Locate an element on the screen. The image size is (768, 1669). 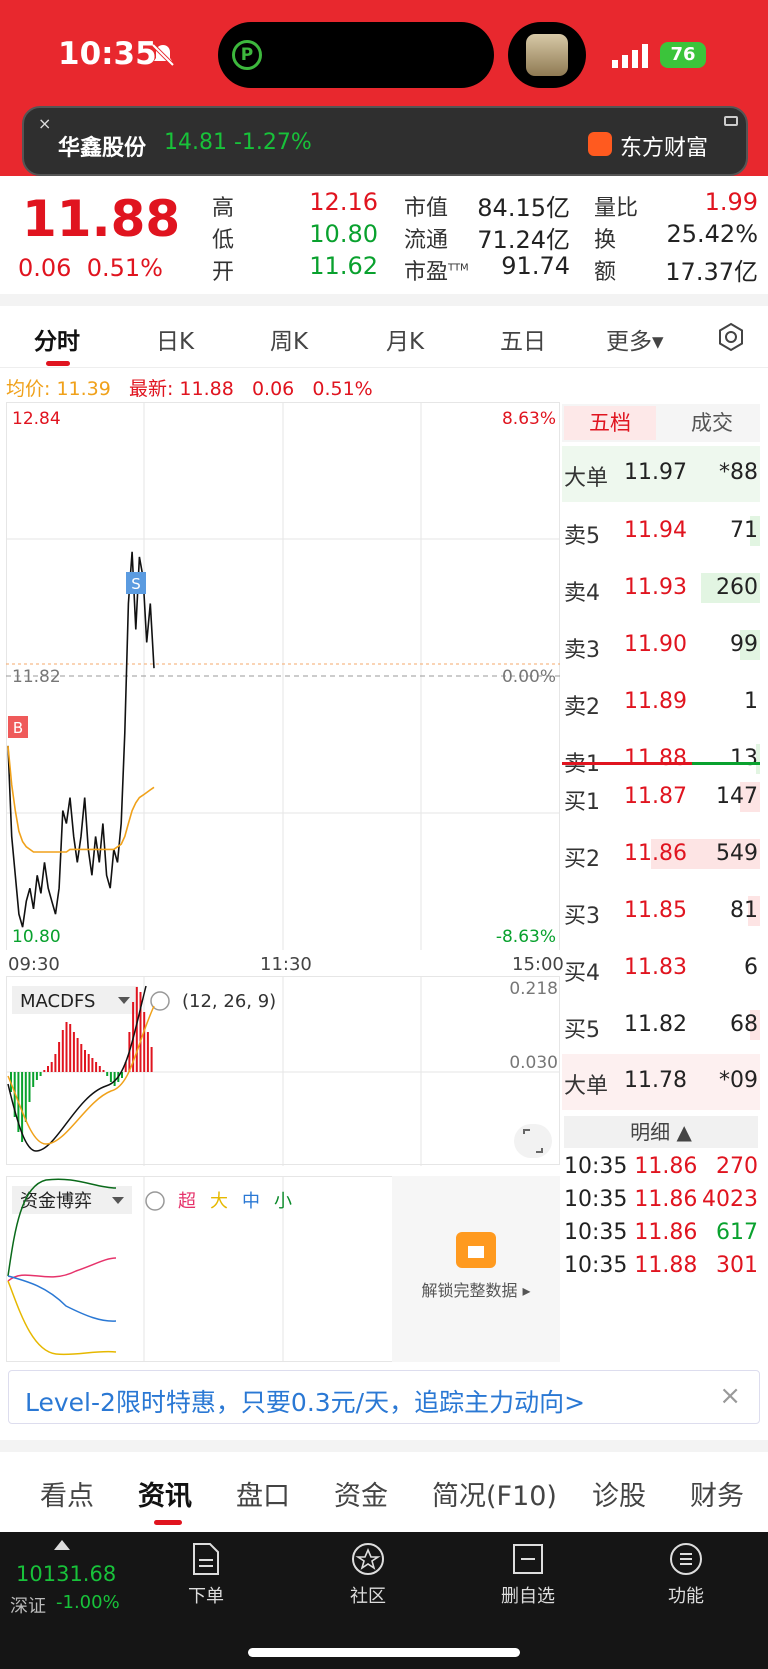
bid-row: 买5 11.82 68 is located at coordinates (661, 1026).